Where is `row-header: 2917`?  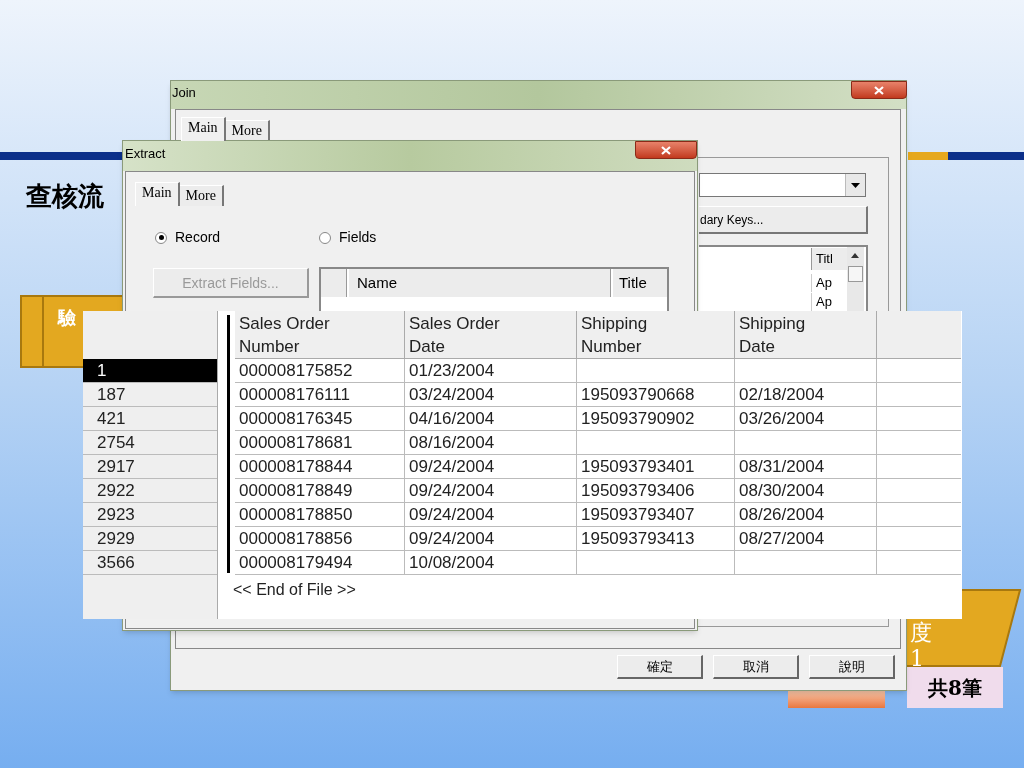 row-header: 2917 is located at coordinates (150, 467).